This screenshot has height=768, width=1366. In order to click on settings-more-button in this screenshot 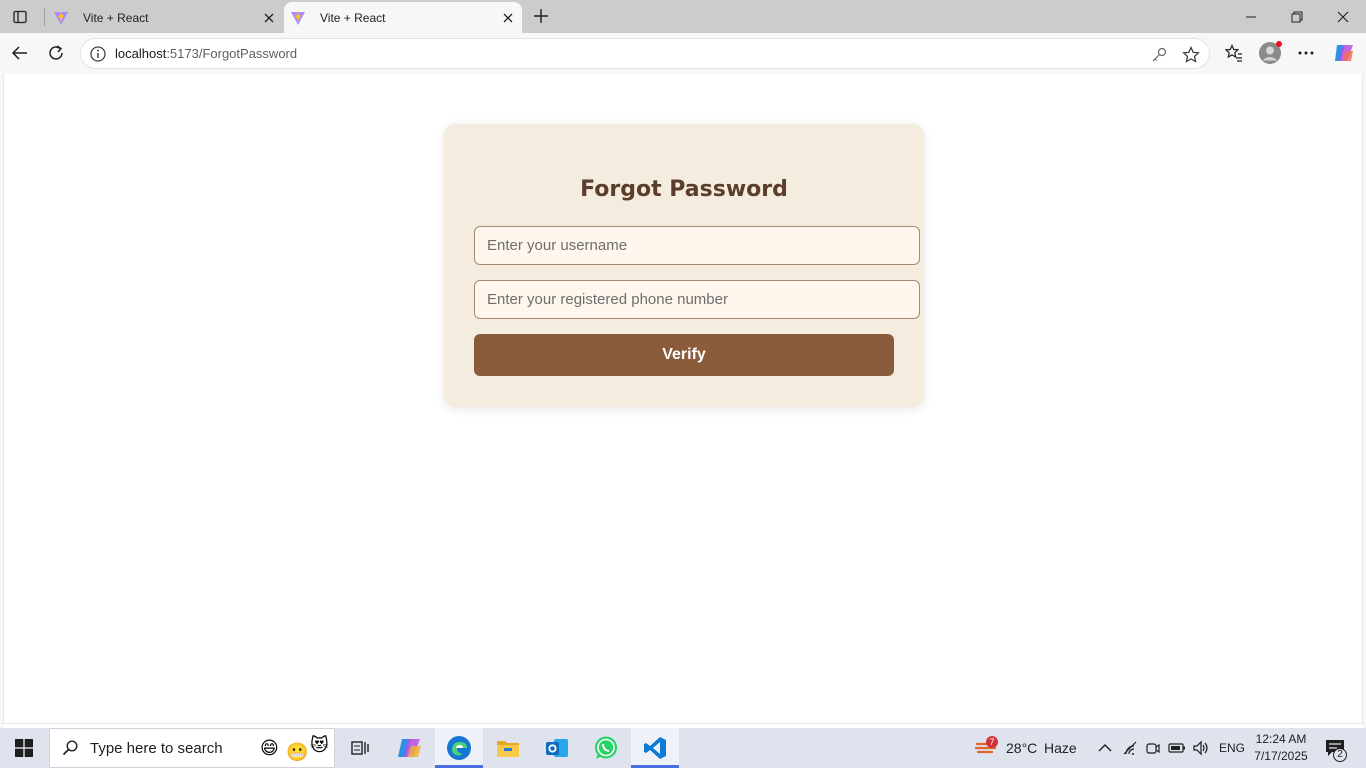, I will do `click(1306, 53)`.